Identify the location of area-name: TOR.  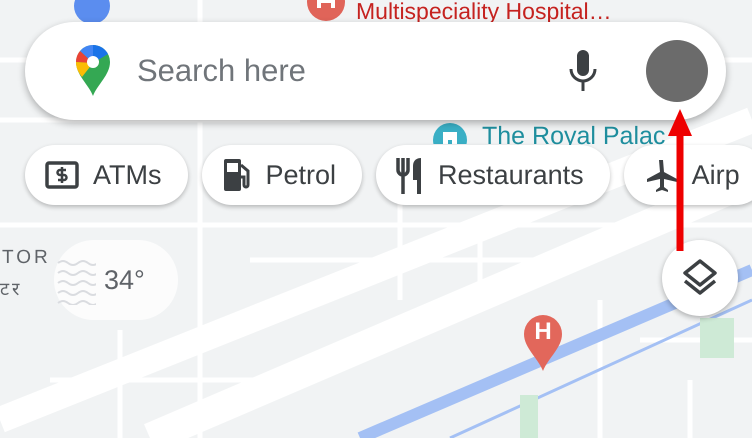
(26, 257).